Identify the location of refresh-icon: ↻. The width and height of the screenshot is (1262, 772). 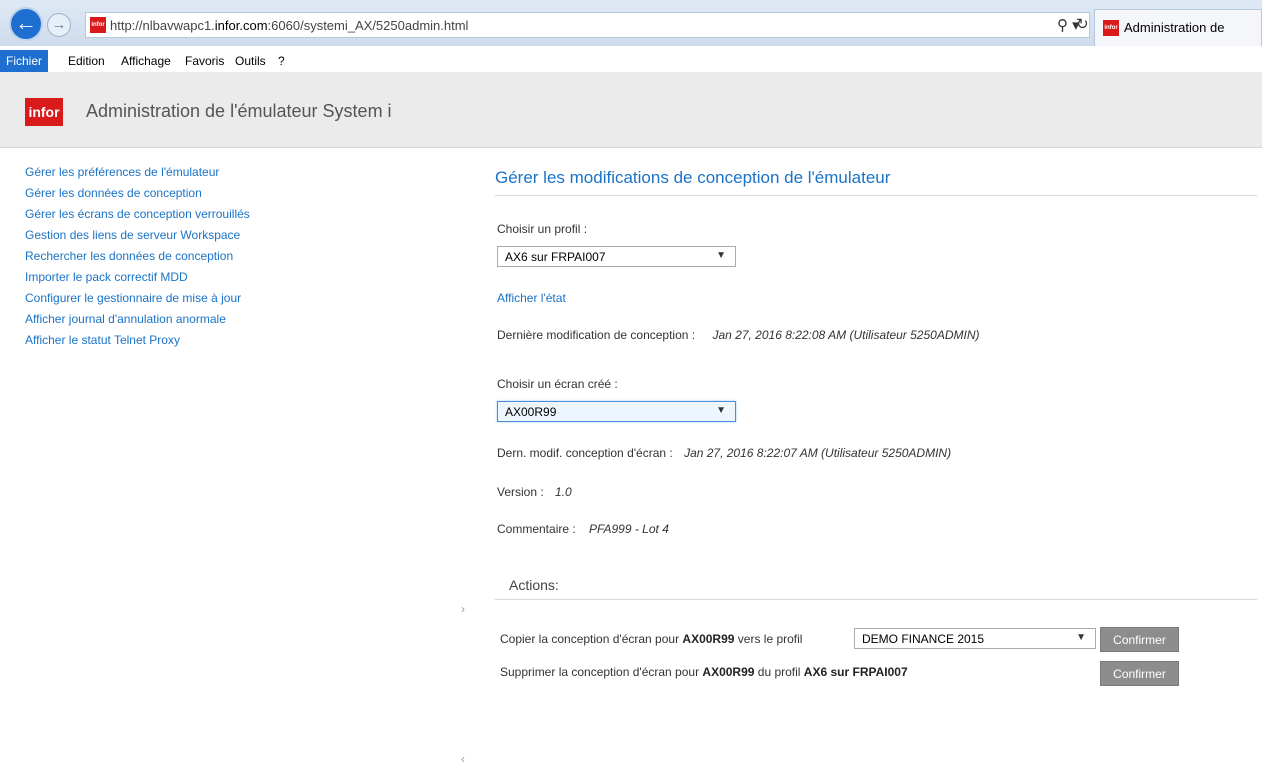
(1082, 24).